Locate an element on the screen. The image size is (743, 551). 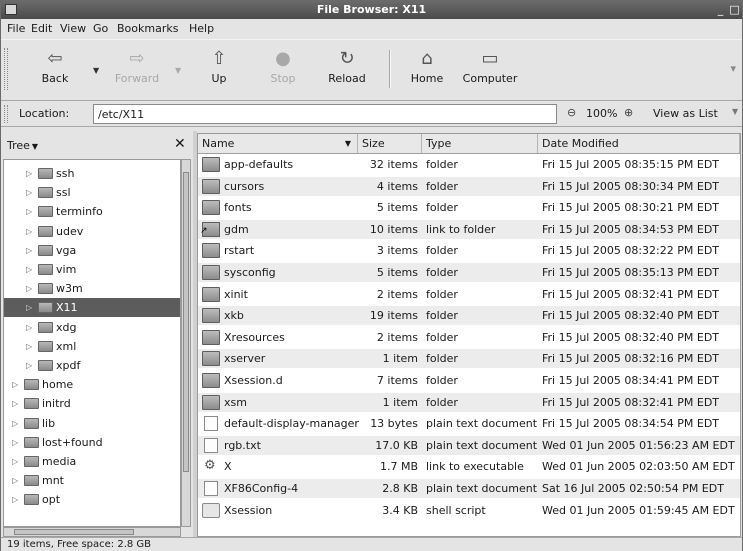
location-bar-grip is located at coordinates (6, 114).